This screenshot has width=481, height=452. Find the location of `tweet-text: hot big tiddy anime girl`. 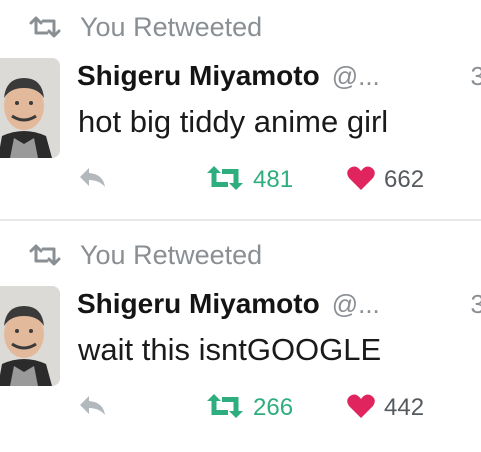

tweet-text: hot big tiddy anime girl is located at coordinates (233, 121).